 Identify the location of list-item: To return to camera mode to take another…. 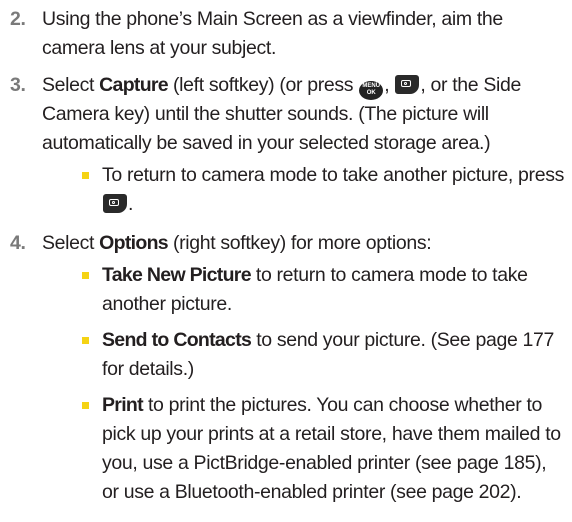
(323, 190).